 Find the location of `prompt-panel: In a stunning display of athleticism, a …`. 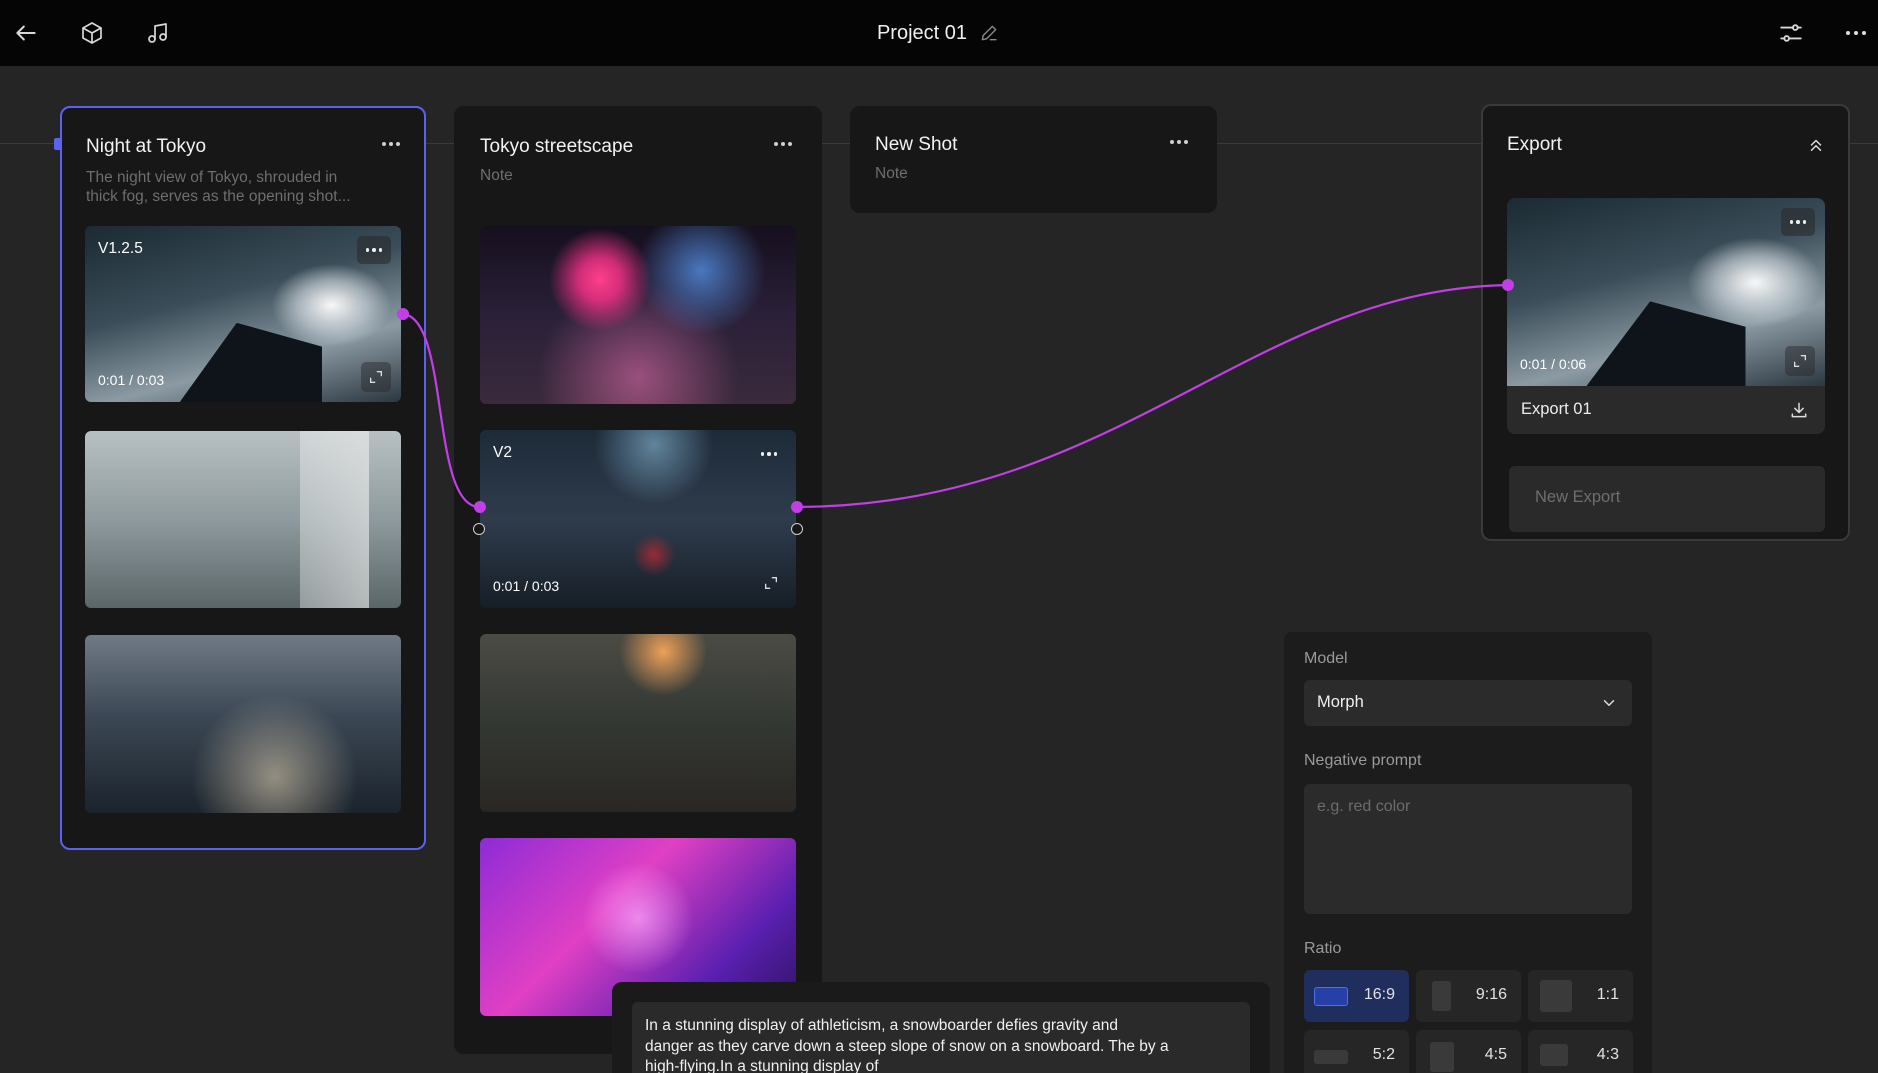

prompt-panel: In a stunning display of athleticism, a … is located at coordinates (941, 1027).